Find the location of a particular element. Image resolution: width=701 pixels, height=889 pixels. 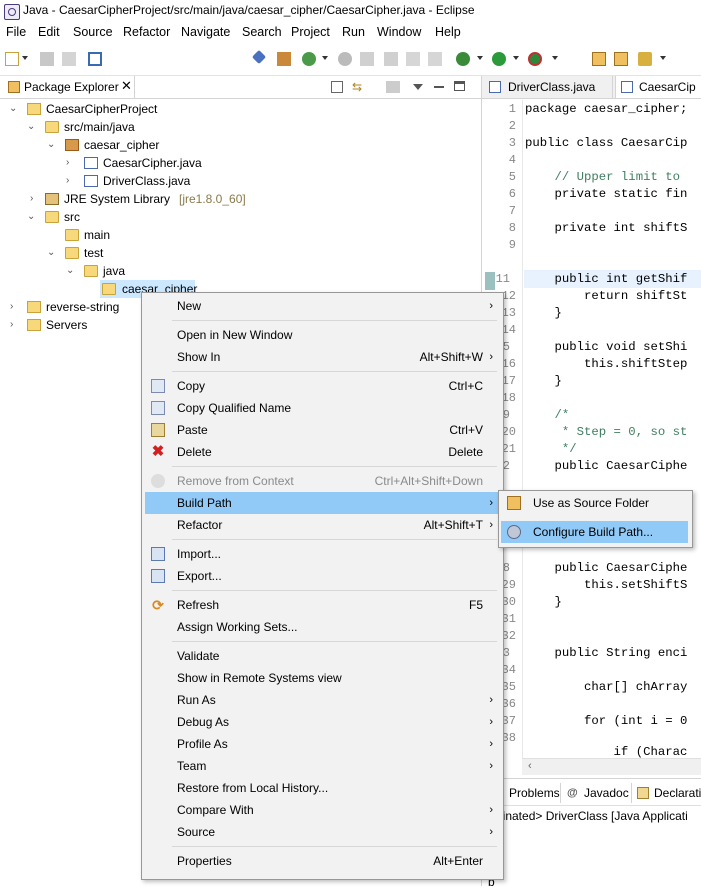

tree-item-src: ⌄ src is located at coordinates (240, 217).